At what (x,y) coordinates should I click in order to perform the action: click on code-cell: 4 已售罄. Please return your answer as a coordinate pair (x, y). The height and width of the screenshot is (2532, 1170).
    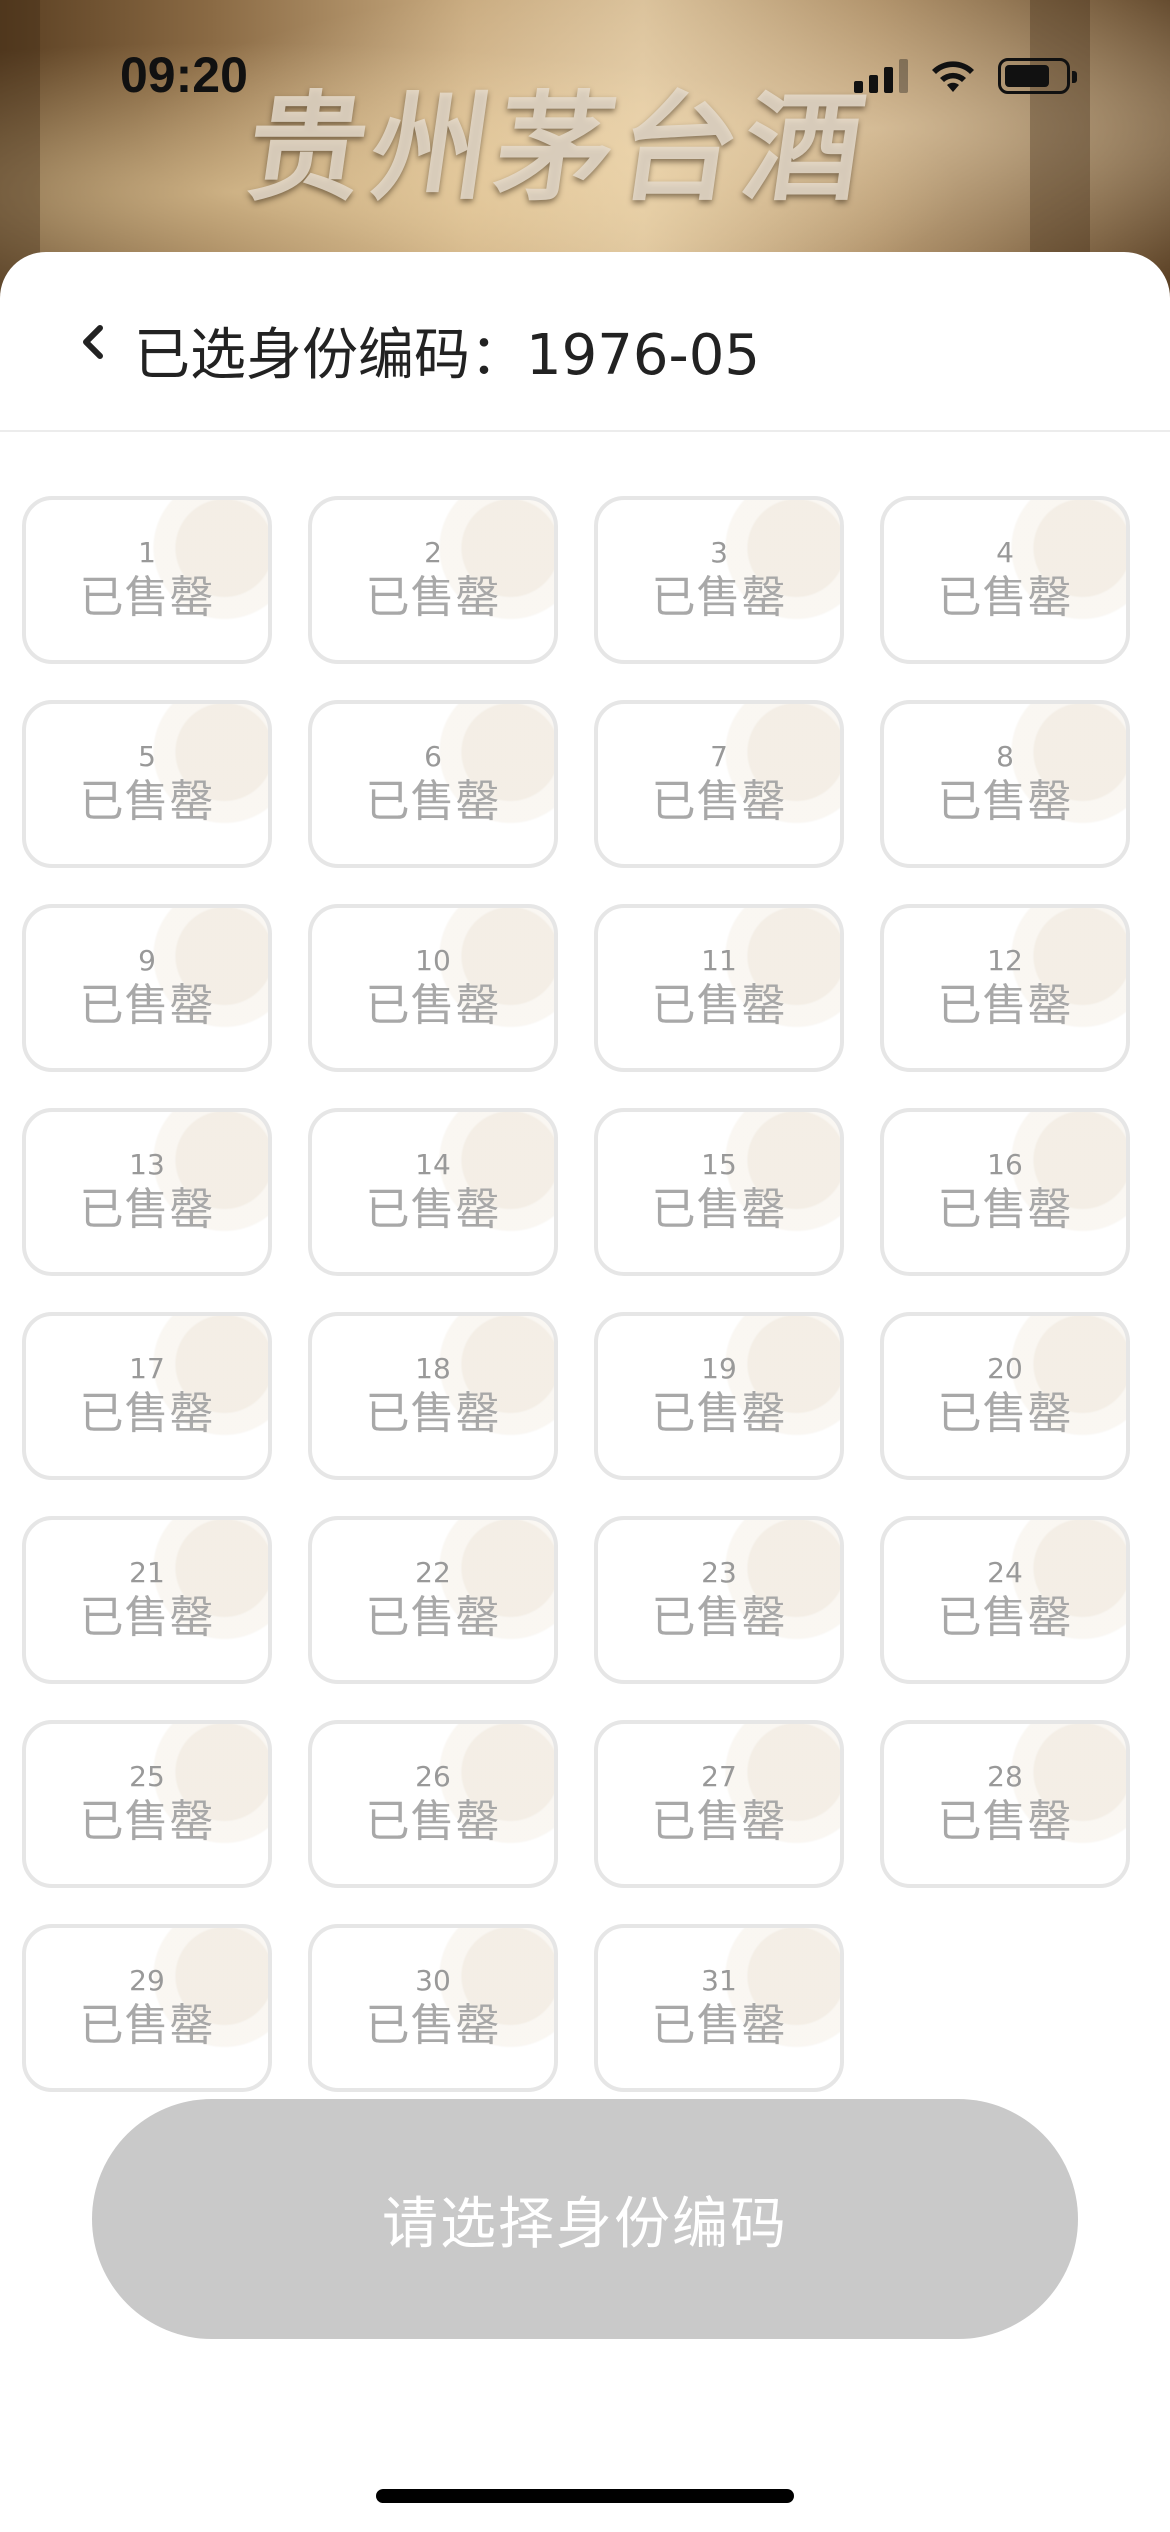
    Looking at the image, I should click on (1005, 580).